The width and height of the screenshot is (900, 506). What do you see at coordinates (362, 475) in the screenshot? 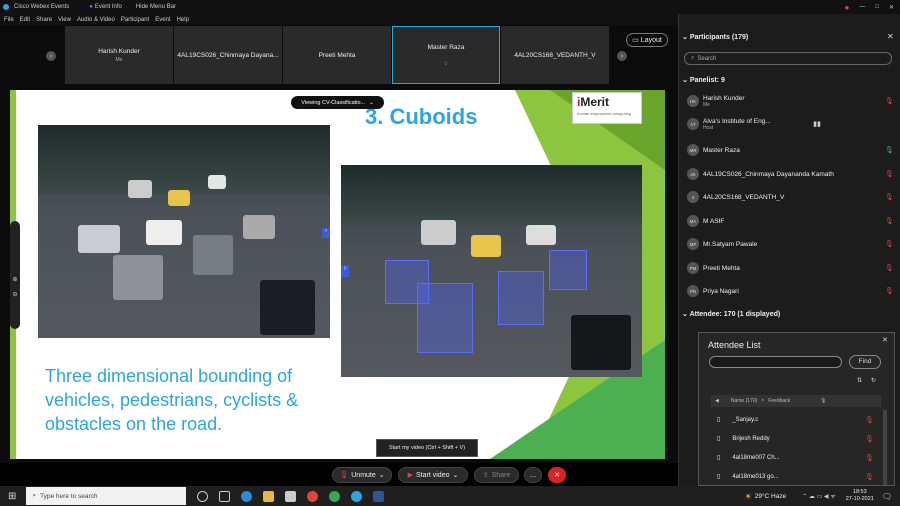
I see `unmute-button: 🎙 Unmute ⌄` at bounding box center [362, 475].